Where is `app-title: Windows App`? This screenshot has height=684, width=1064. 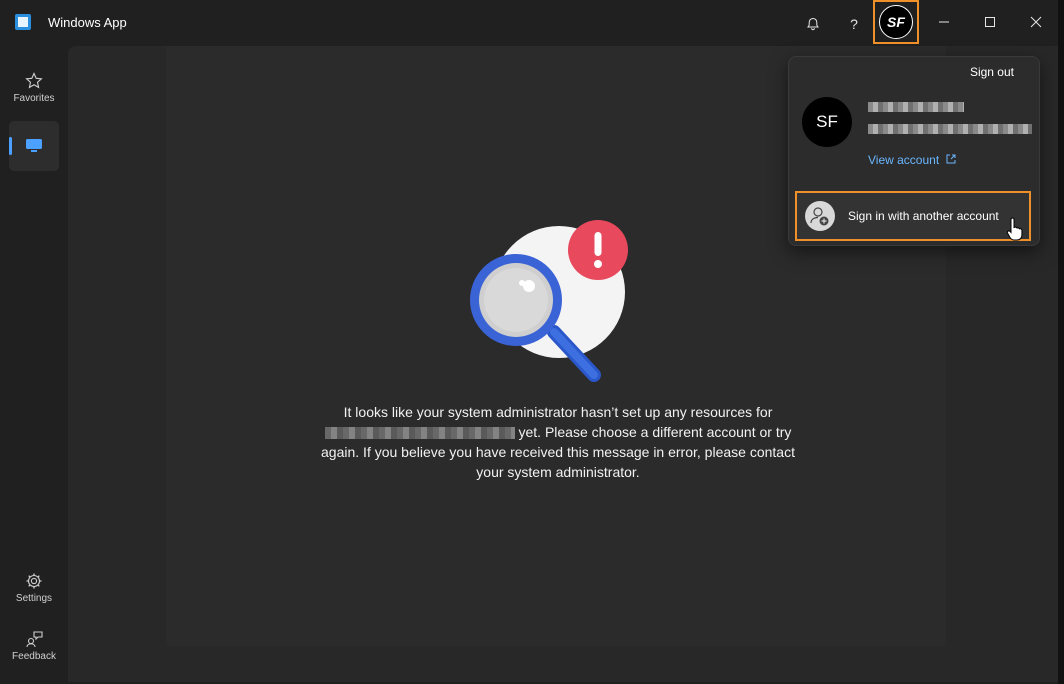 app-title: Windows App is located at coordinates (87, 22).